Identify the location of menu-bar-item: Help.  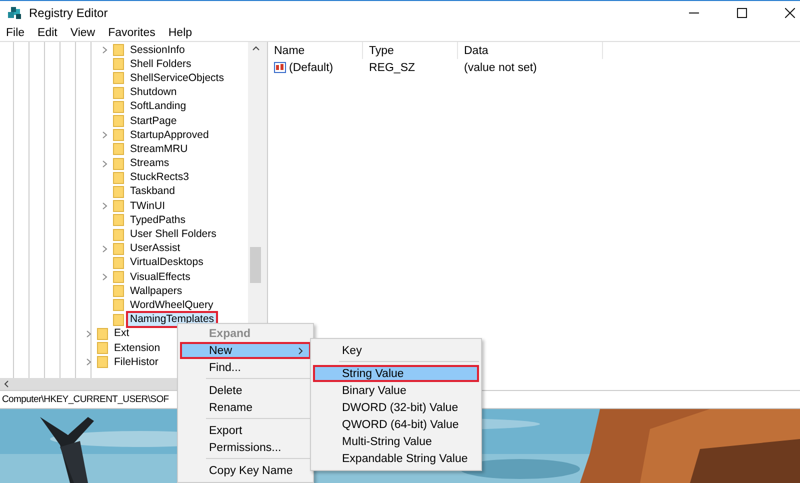
(180, 32).